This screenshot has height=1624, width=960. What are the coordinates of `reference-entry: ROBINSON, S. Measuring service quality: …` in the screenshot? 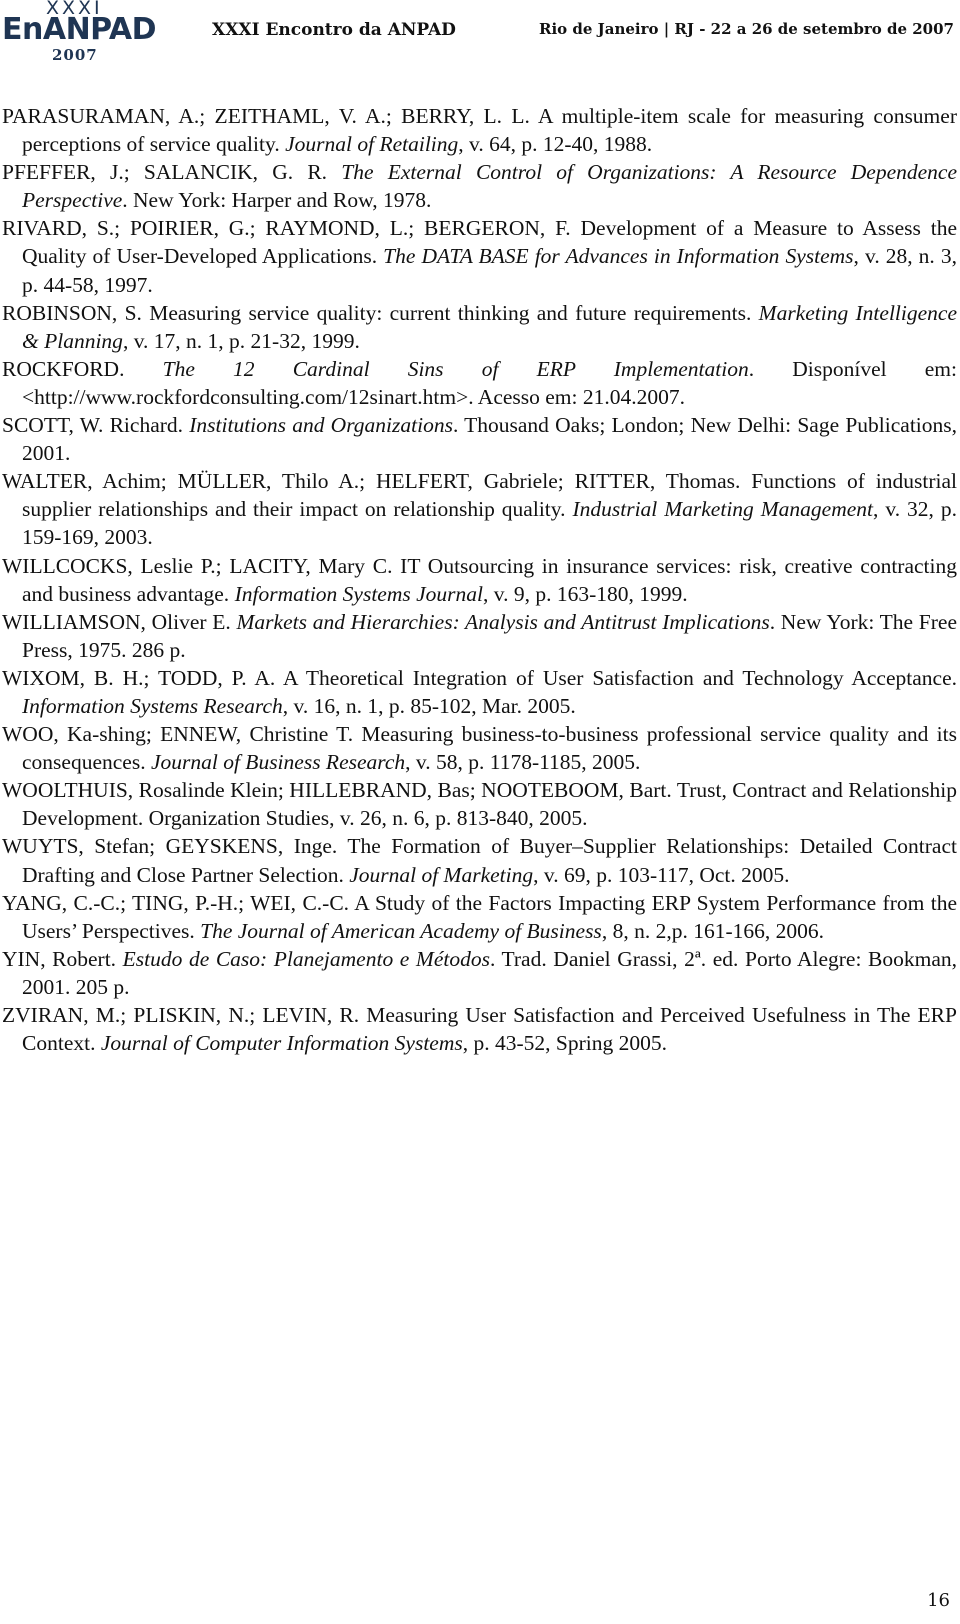 It's located at (479, 327).